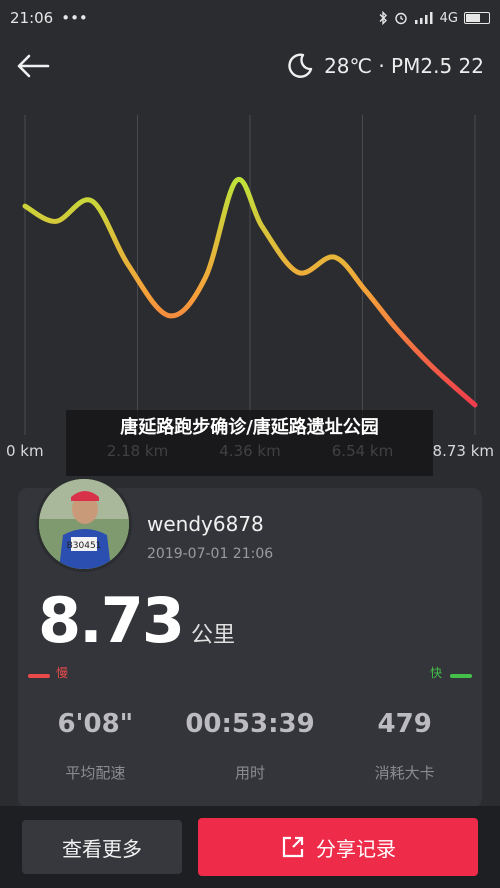 The height and width of the screenshot is (888, 500). I want to click on moon-icon, so click(300, 65).